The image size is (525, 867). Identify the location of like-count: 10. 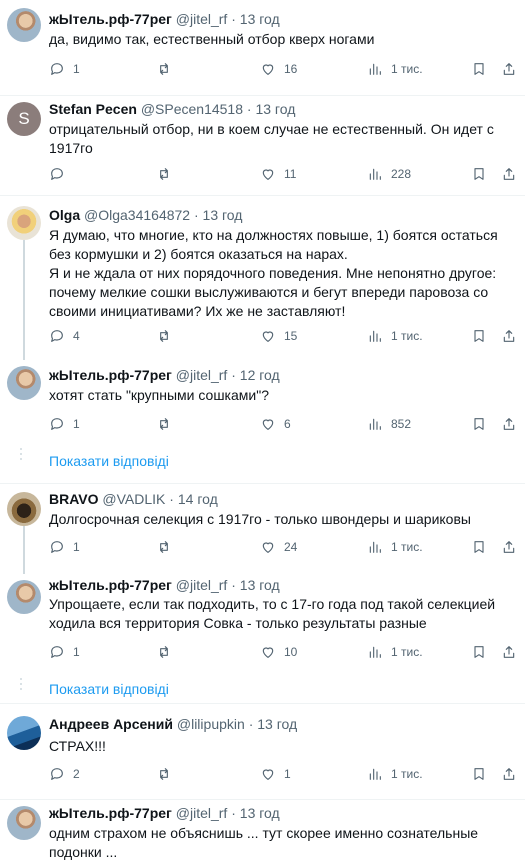
(291, 652).